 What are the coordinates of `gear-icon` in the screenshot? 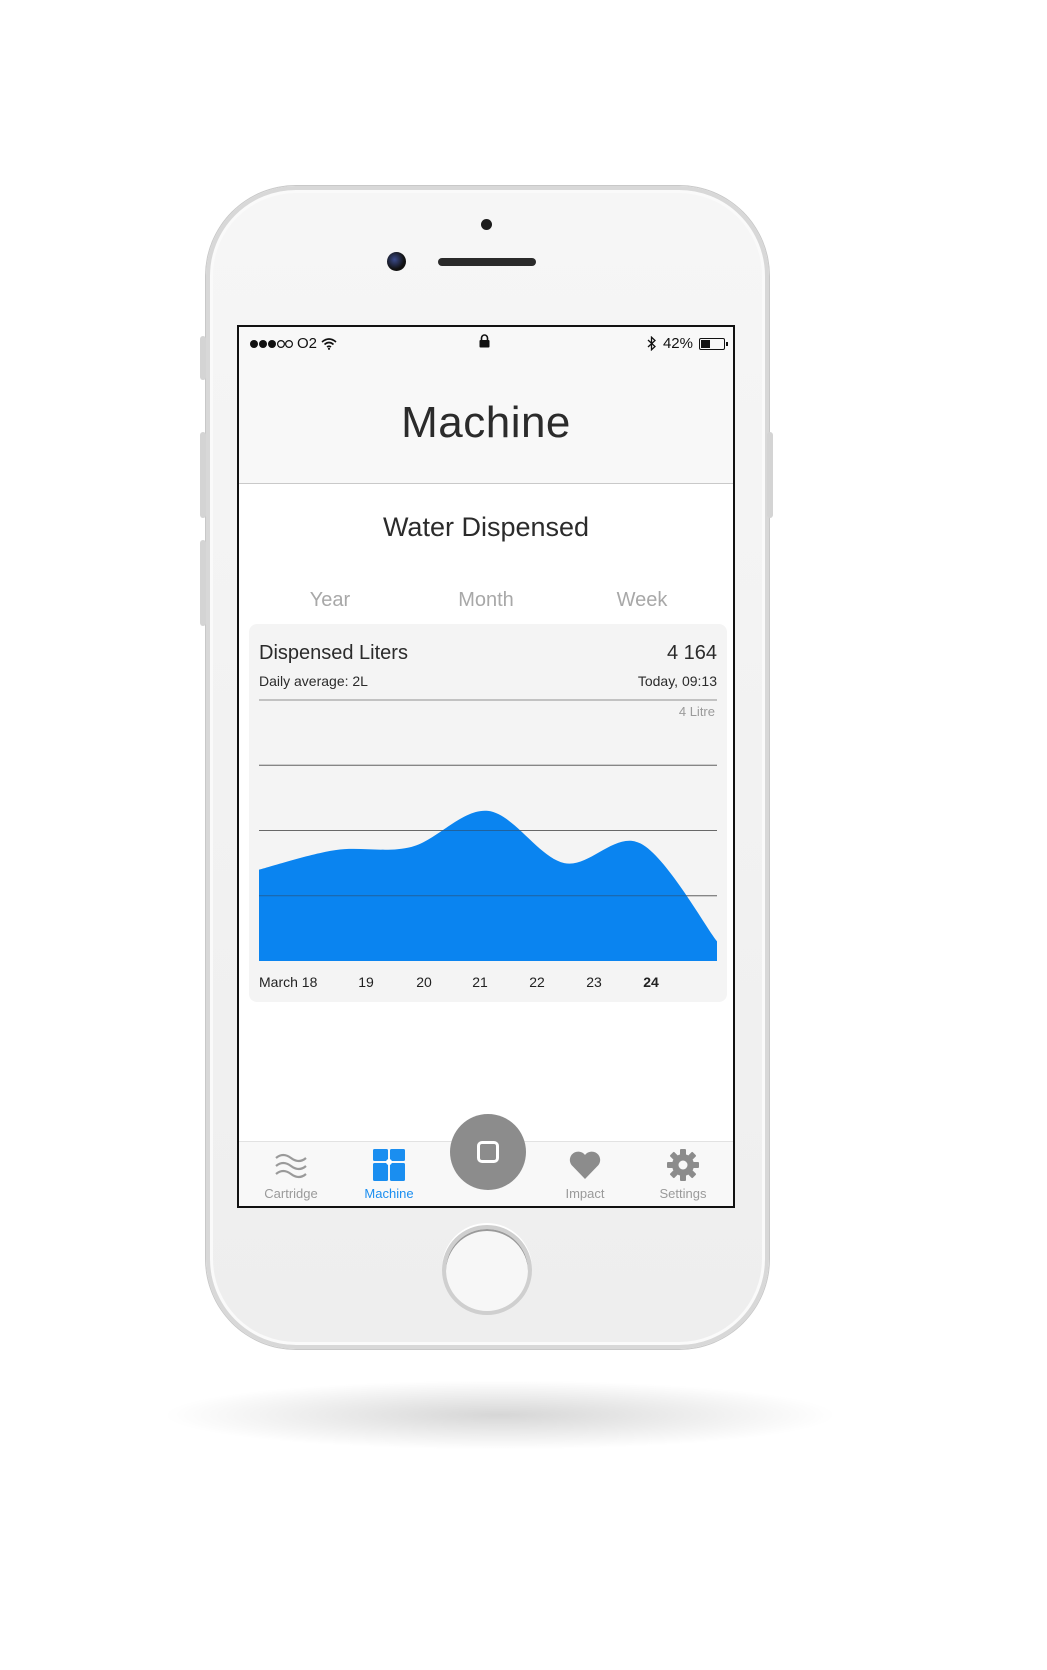 It's located at (683, 1165).